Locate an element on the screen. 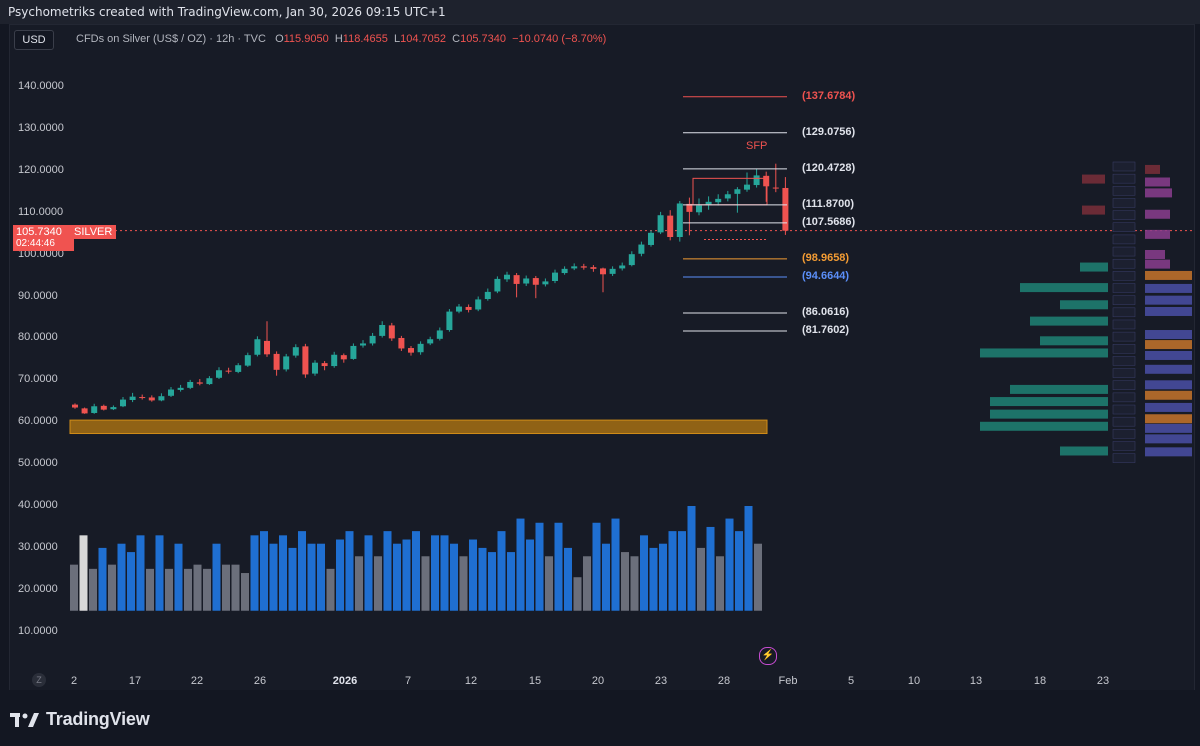  open-value: 115.9050 is located at coordinates (306, 39).